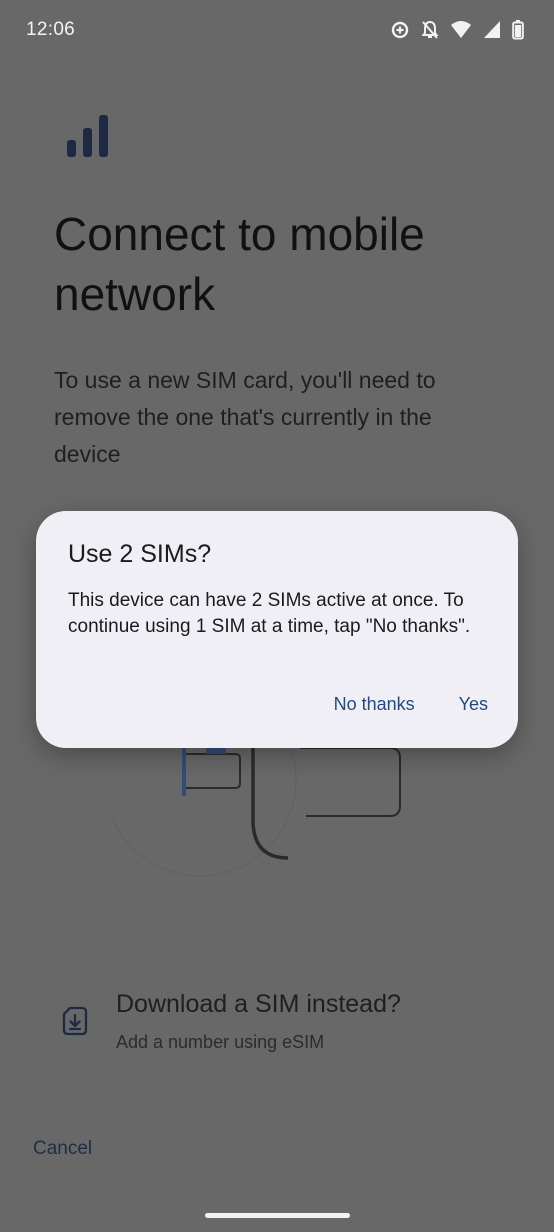 Image resolution: width=554 pixels, height=1232 pixels. Describe the element at coordinates (277, 1215) in the screenshot. I see `gesture-navigation-bar` at that location.